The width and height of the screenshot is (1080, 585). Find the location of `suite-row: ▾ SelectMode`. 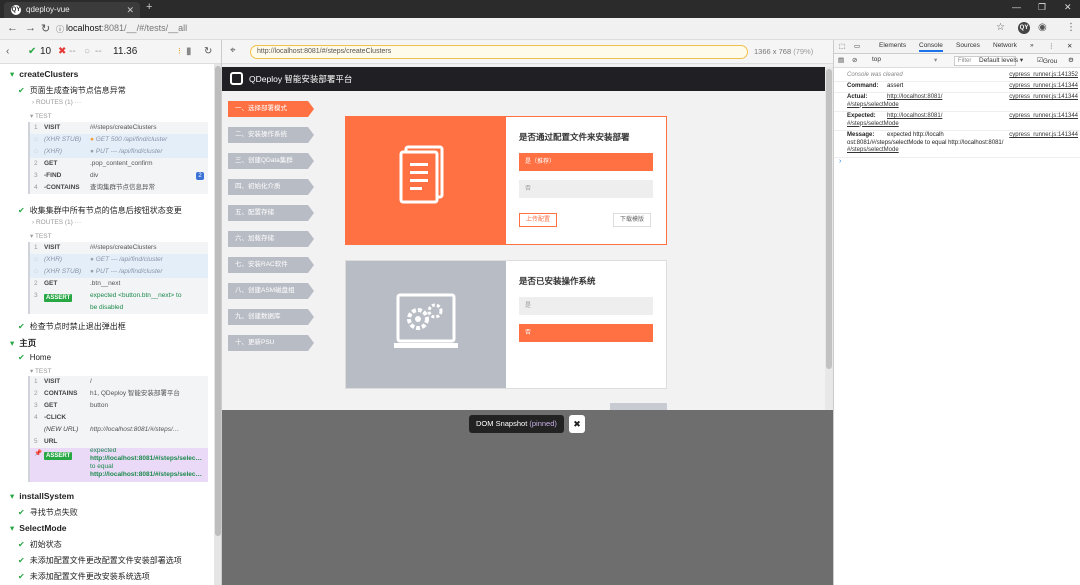

suite-row: ▾ SelectMode is located at coordinates (38, 528).